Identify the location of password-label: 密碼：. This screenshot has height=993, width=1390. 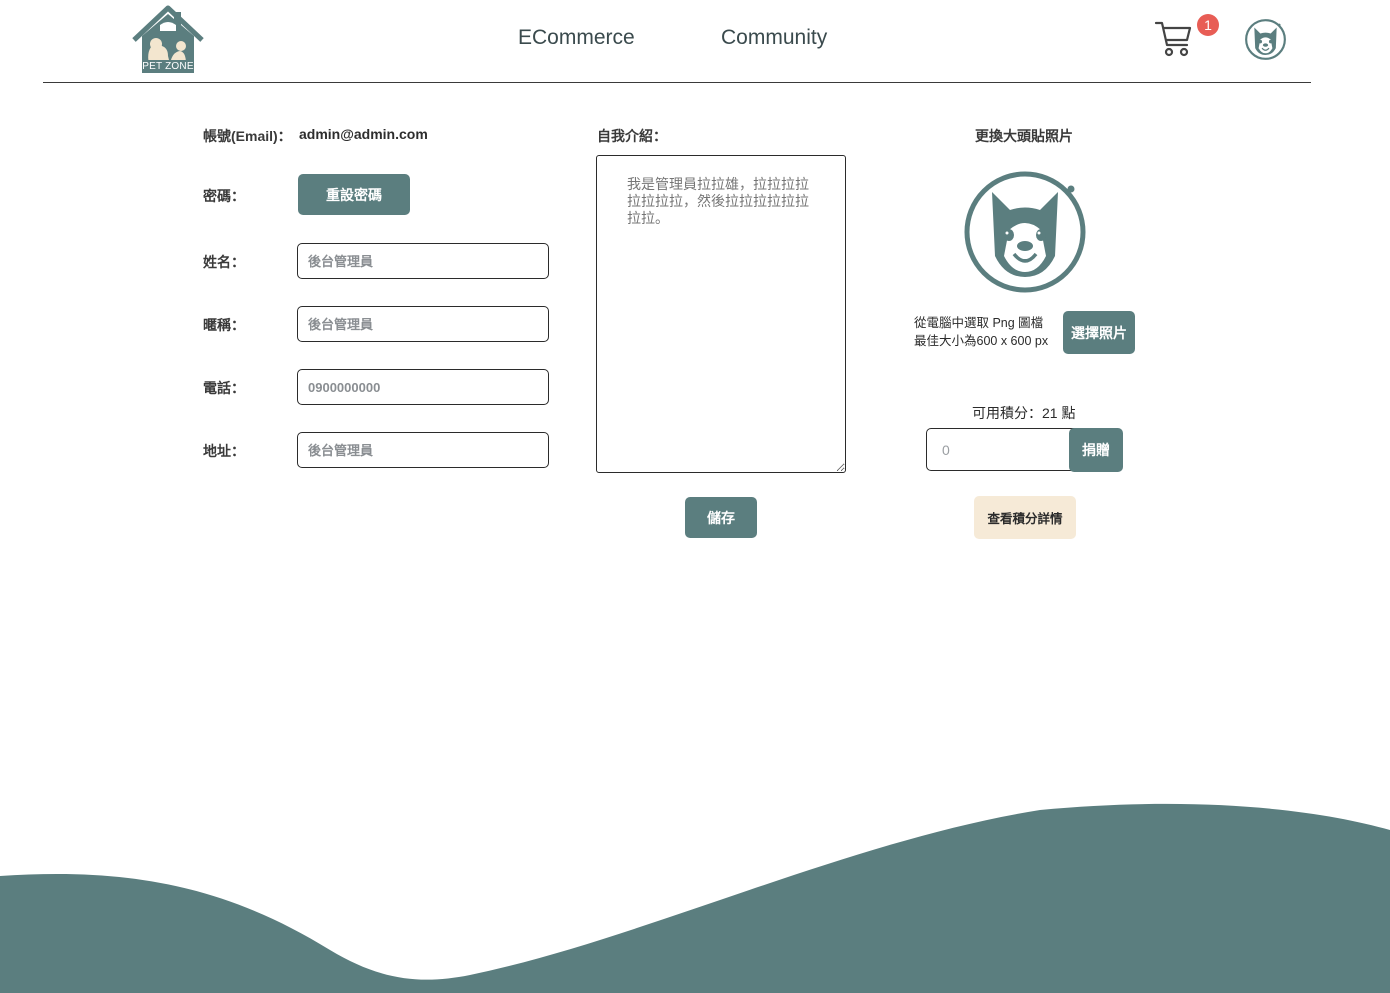
(224, 196).